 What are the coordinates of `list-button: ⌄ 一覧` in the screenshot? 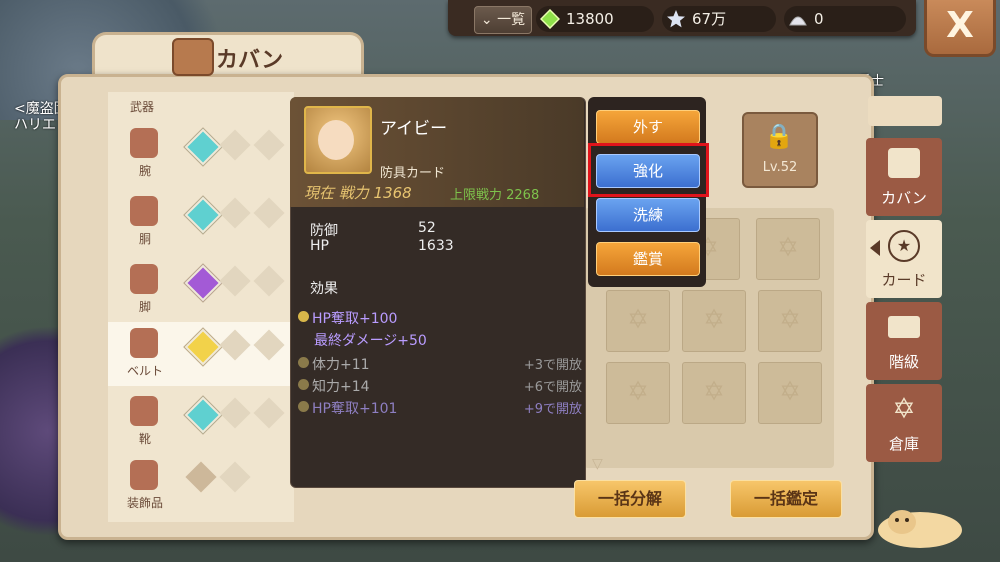 It's located at (503, 20).